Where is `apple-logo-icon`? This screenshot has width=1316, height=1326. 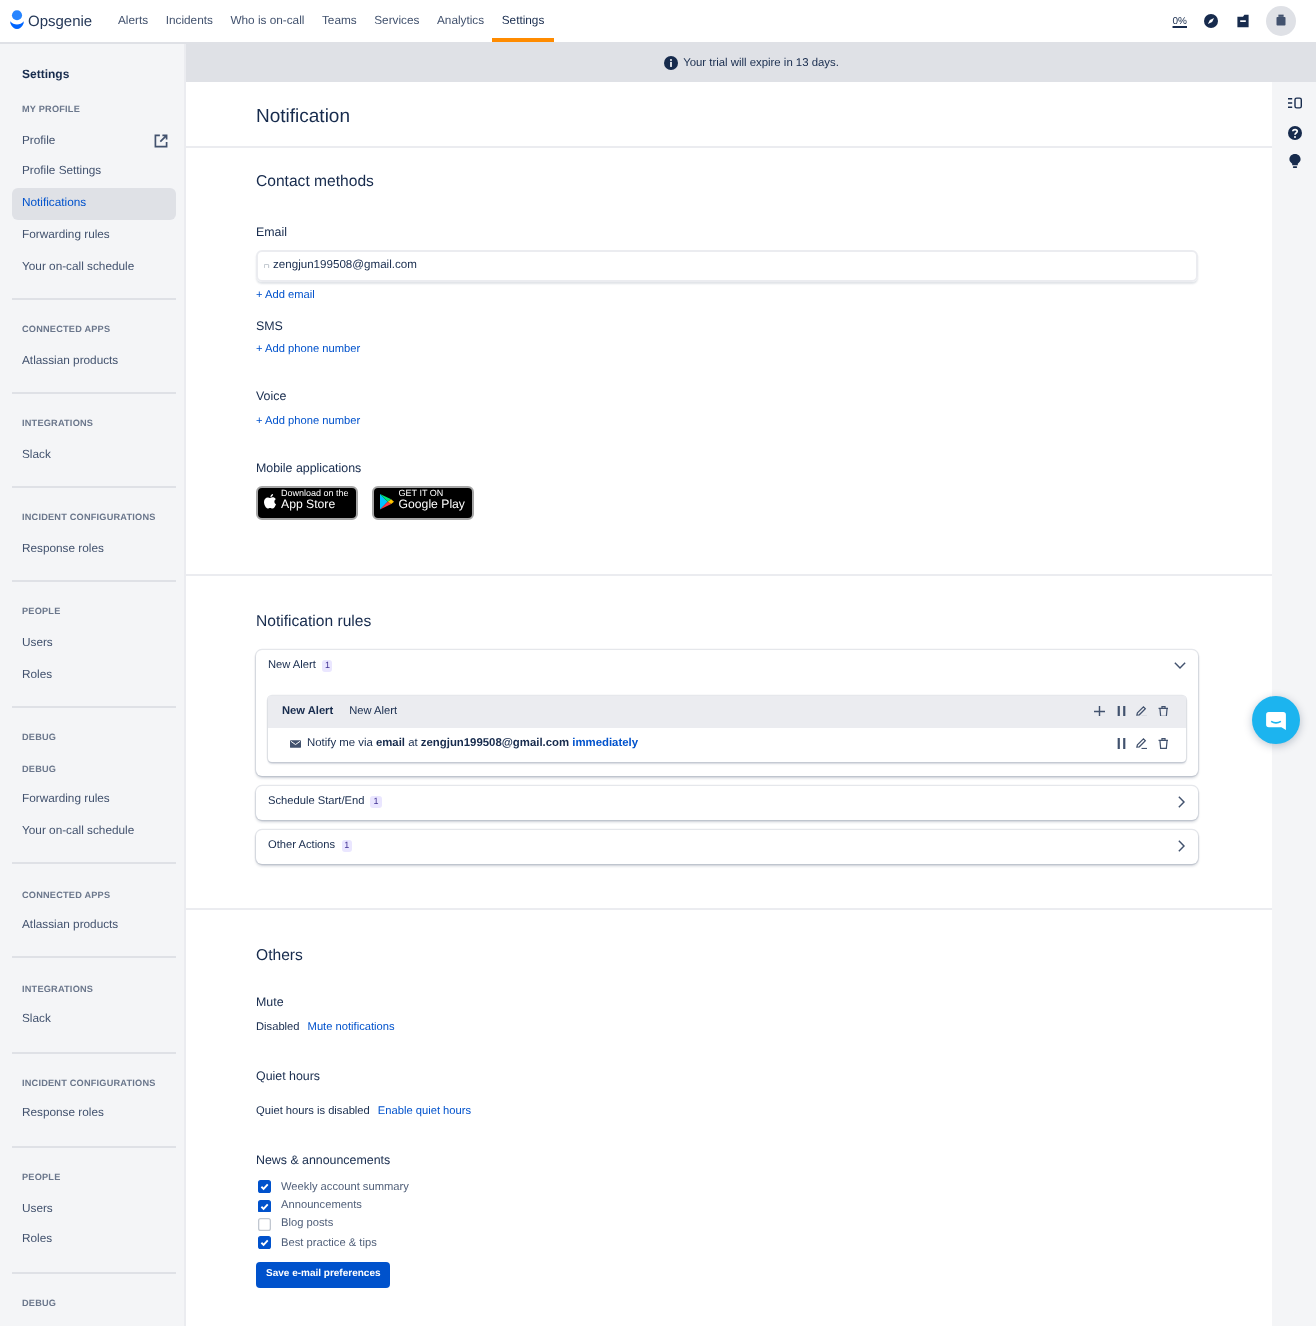
apple-logo-icon is located at coordinates (270, 502).